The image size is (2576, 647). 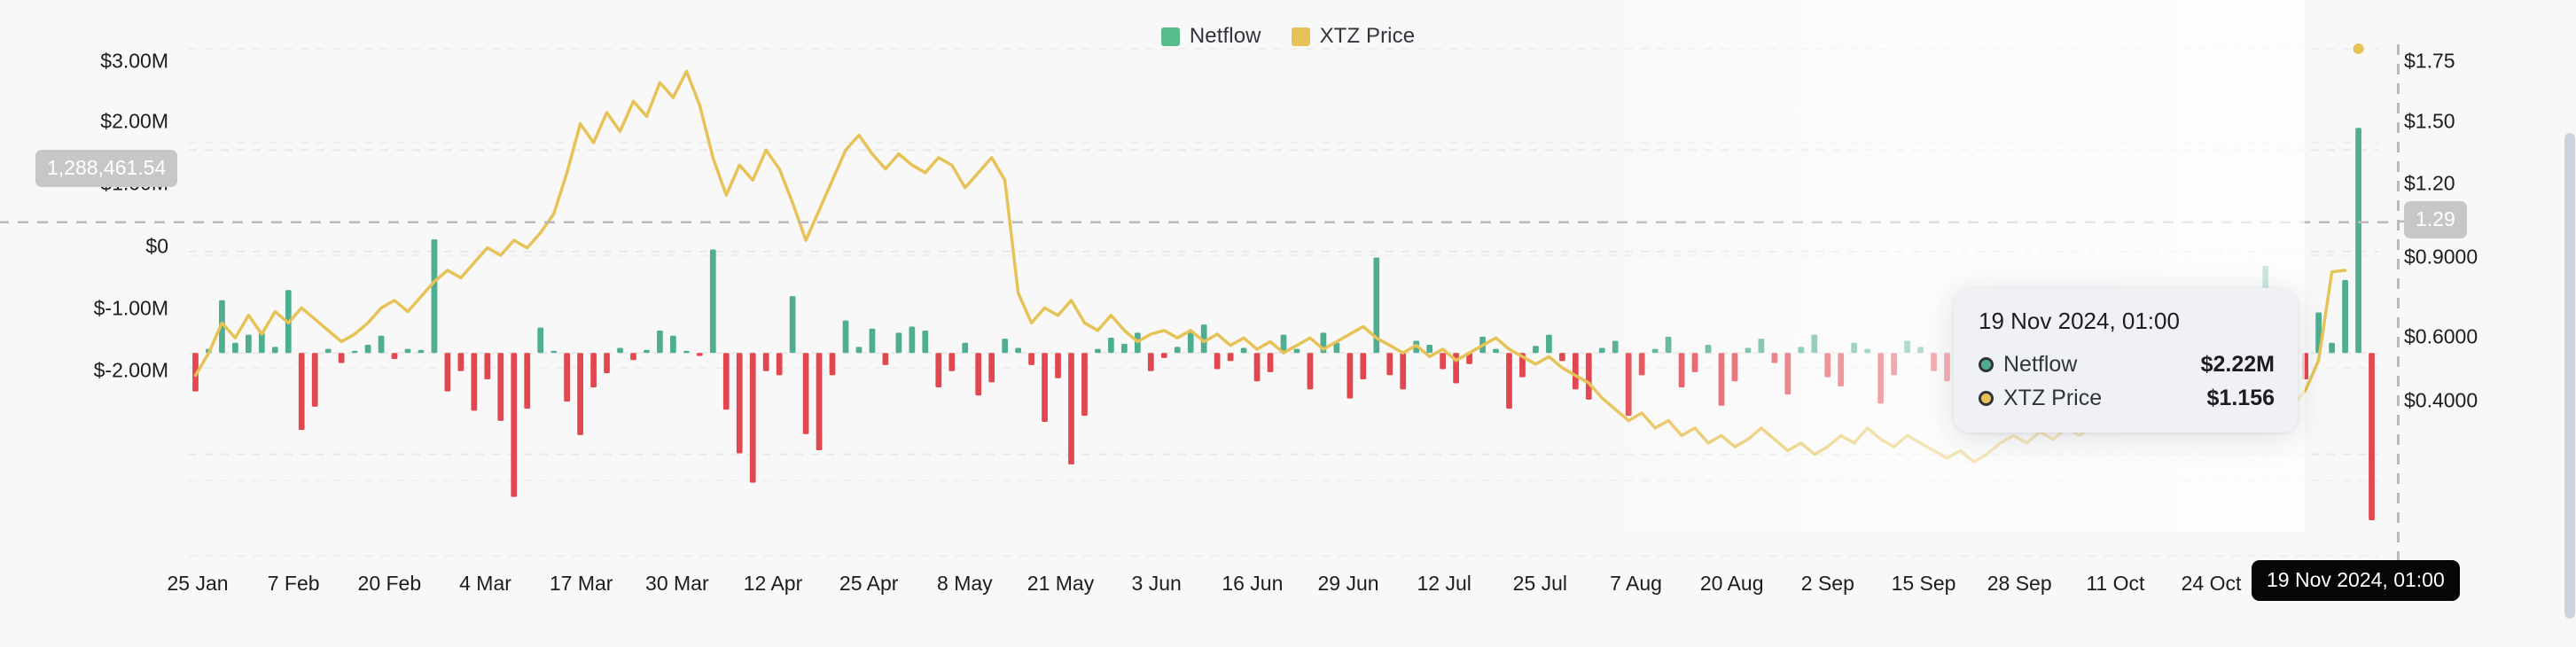 I want to click on x-axis-tick: 29 Jun, so click(x=1348, y=583).